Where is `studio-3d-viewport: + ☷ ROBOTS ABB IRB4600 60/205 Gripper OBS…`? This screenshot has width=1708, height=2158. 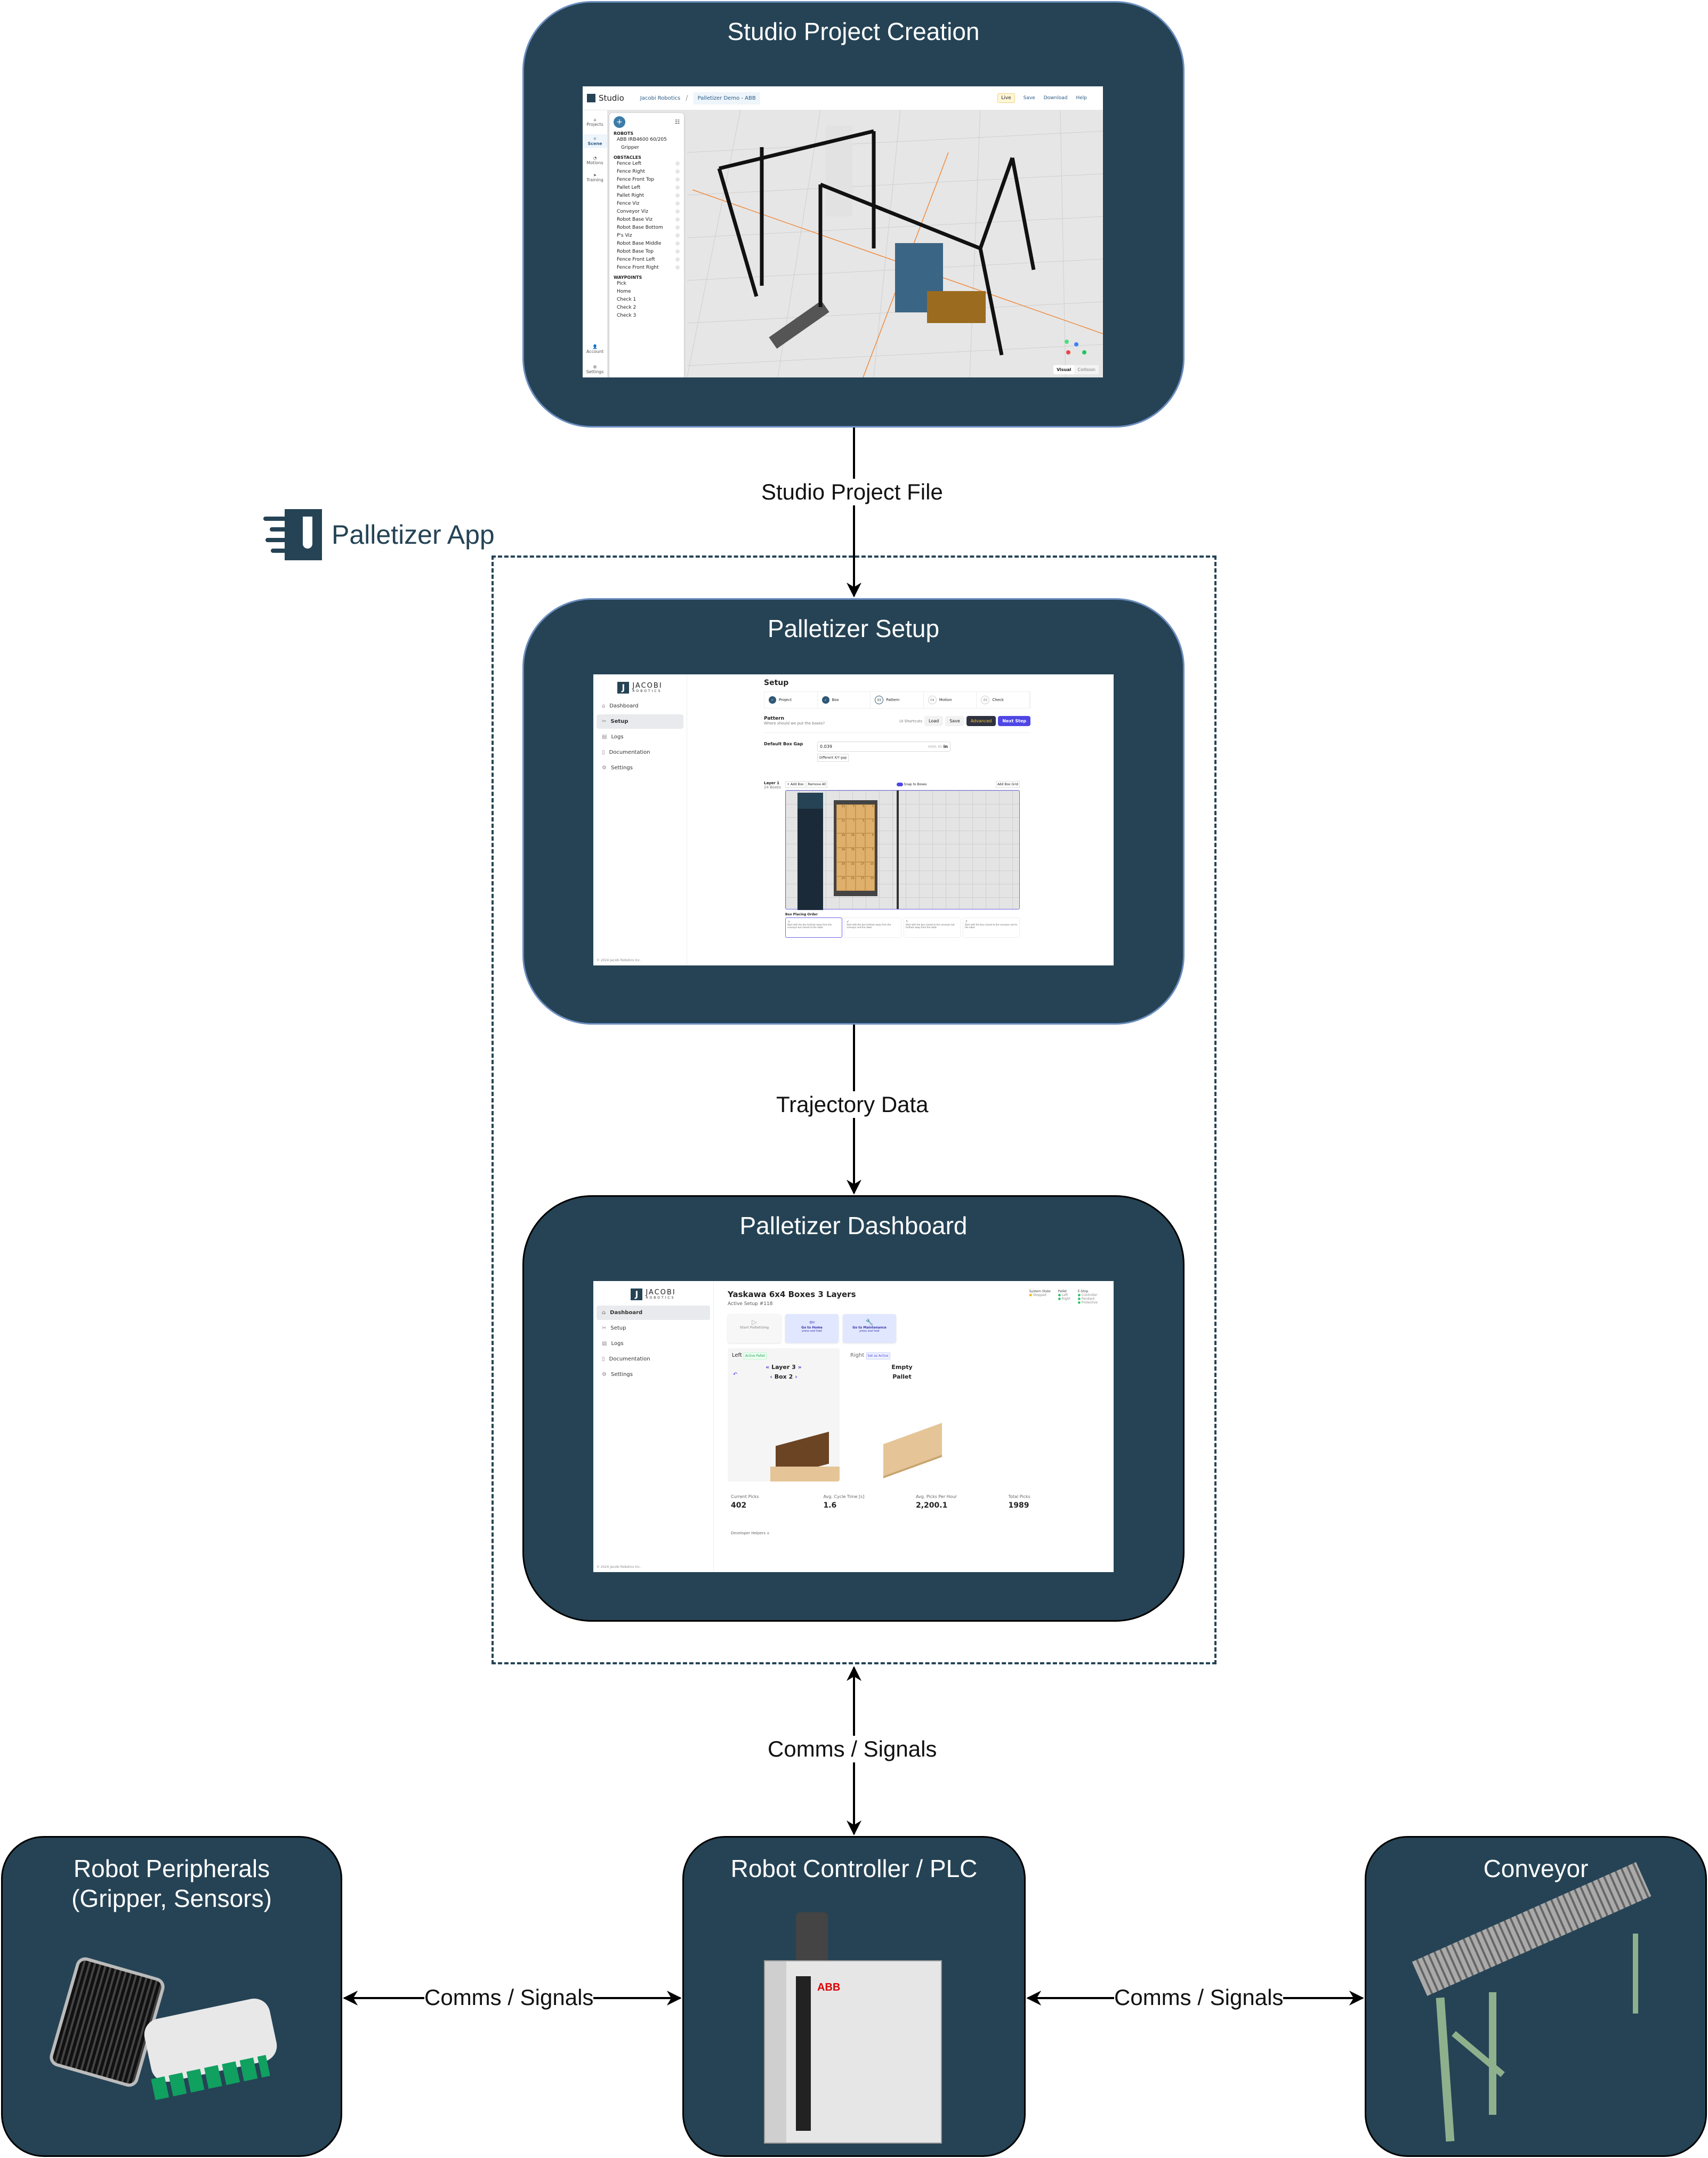 studio-3d-viewport: + ☷ ROBOTS ABB IRB4600 60/205 Gripper OBS… is located at coordinates (855, 243).